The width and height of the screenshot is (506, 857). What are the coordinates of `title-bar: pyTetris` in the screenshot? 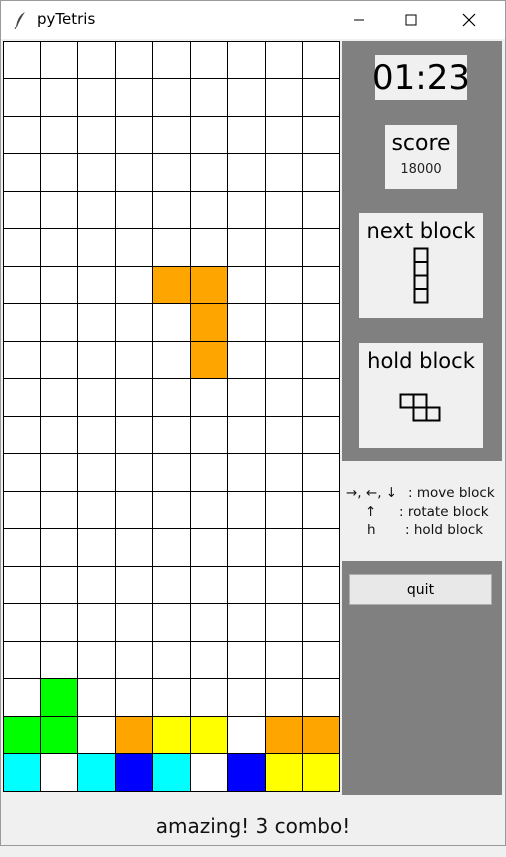 It's located at (253, 20).